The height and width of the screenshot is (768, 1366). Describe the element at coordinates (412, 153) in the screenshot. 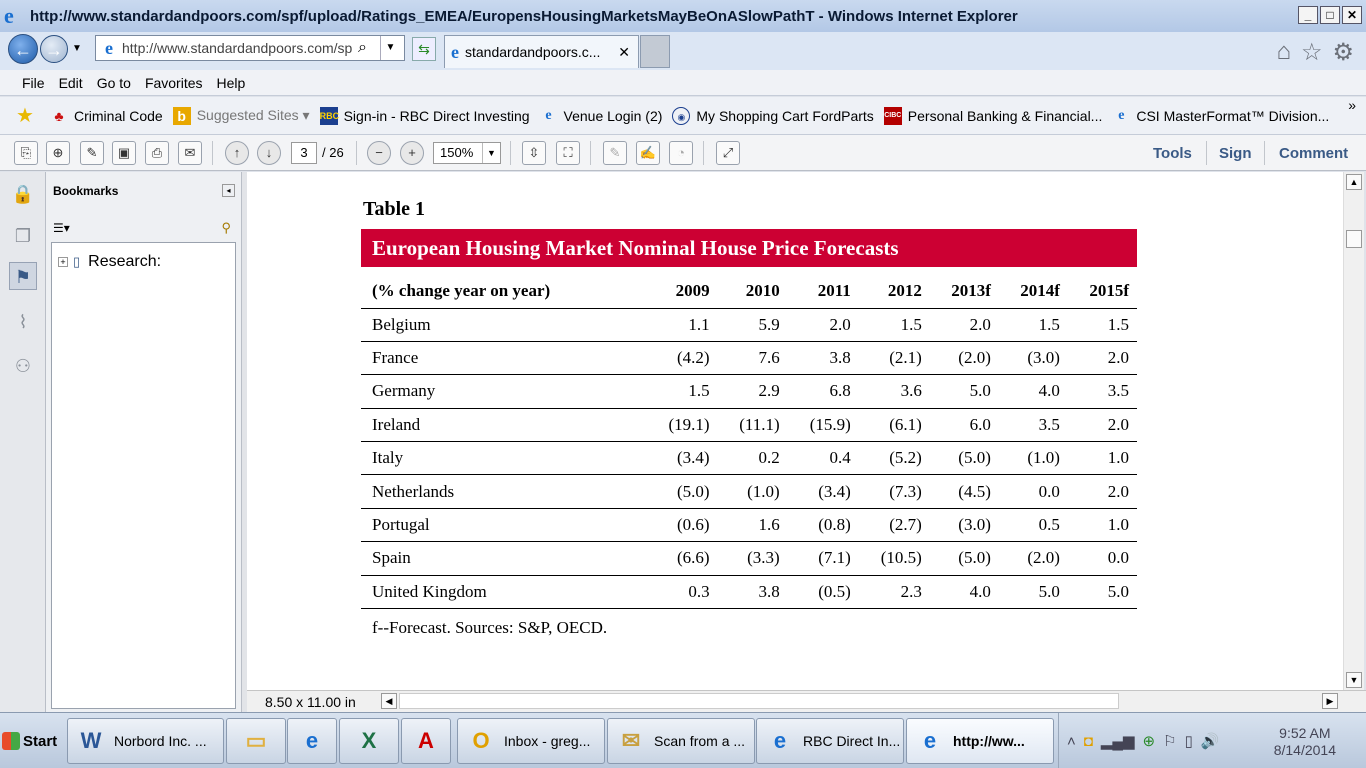

I see `zoom-in-icon: +` at that location.